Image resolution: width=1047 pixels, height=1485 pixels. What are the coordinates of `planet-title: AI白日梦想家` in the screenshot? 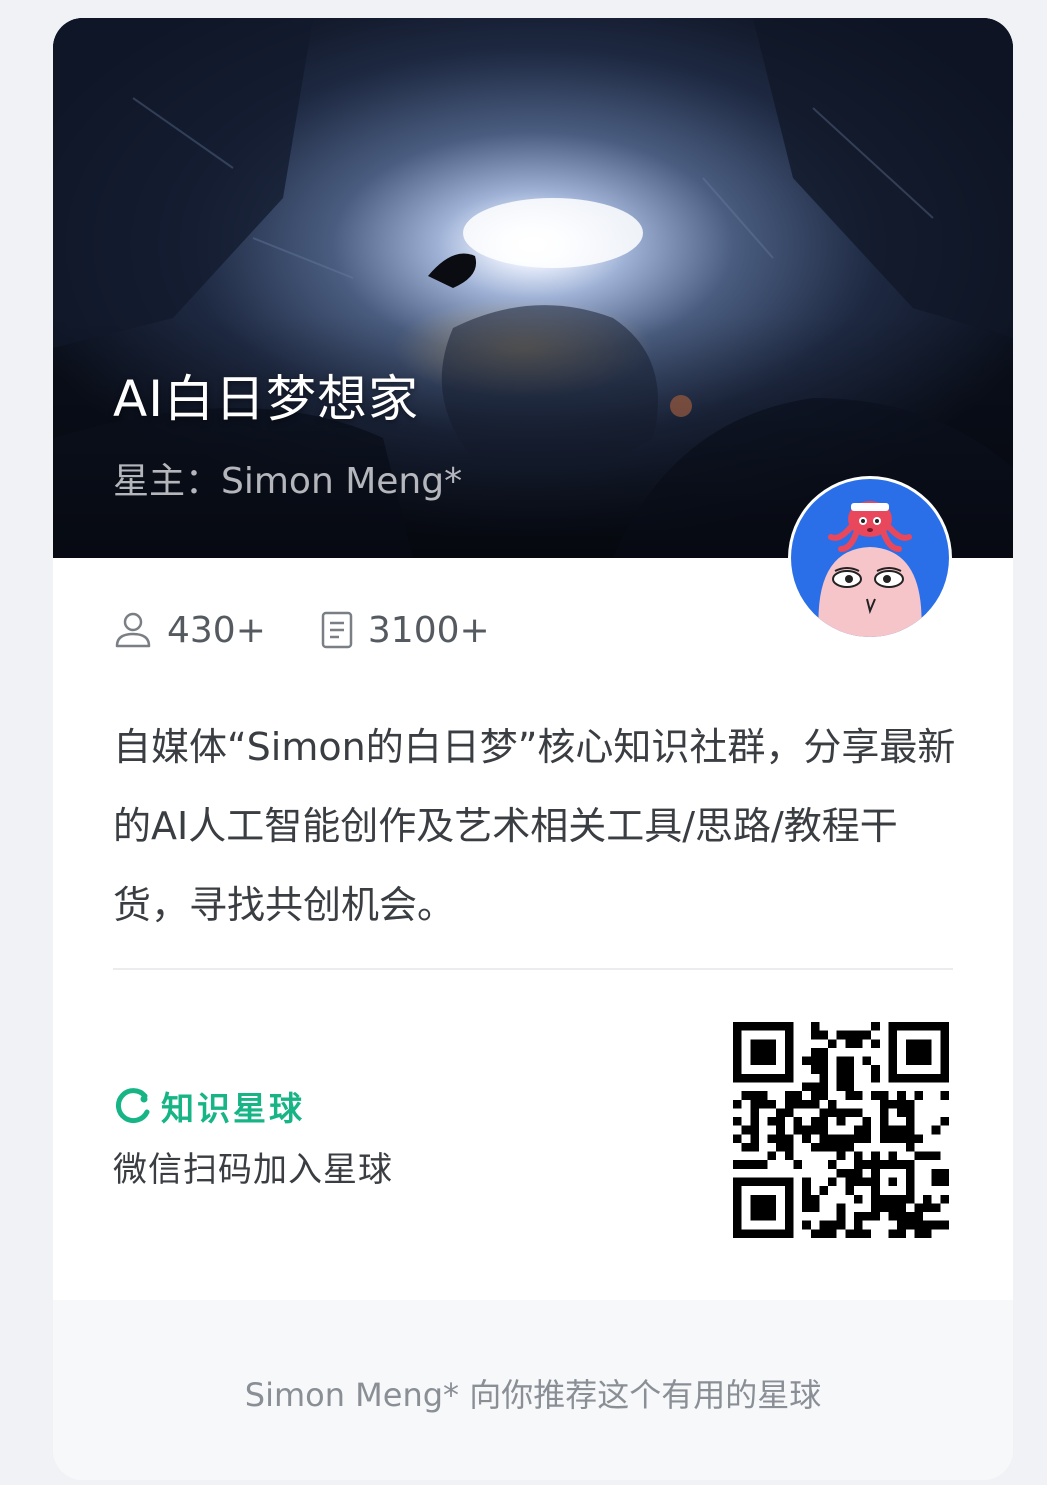 It's located at (266, 399).